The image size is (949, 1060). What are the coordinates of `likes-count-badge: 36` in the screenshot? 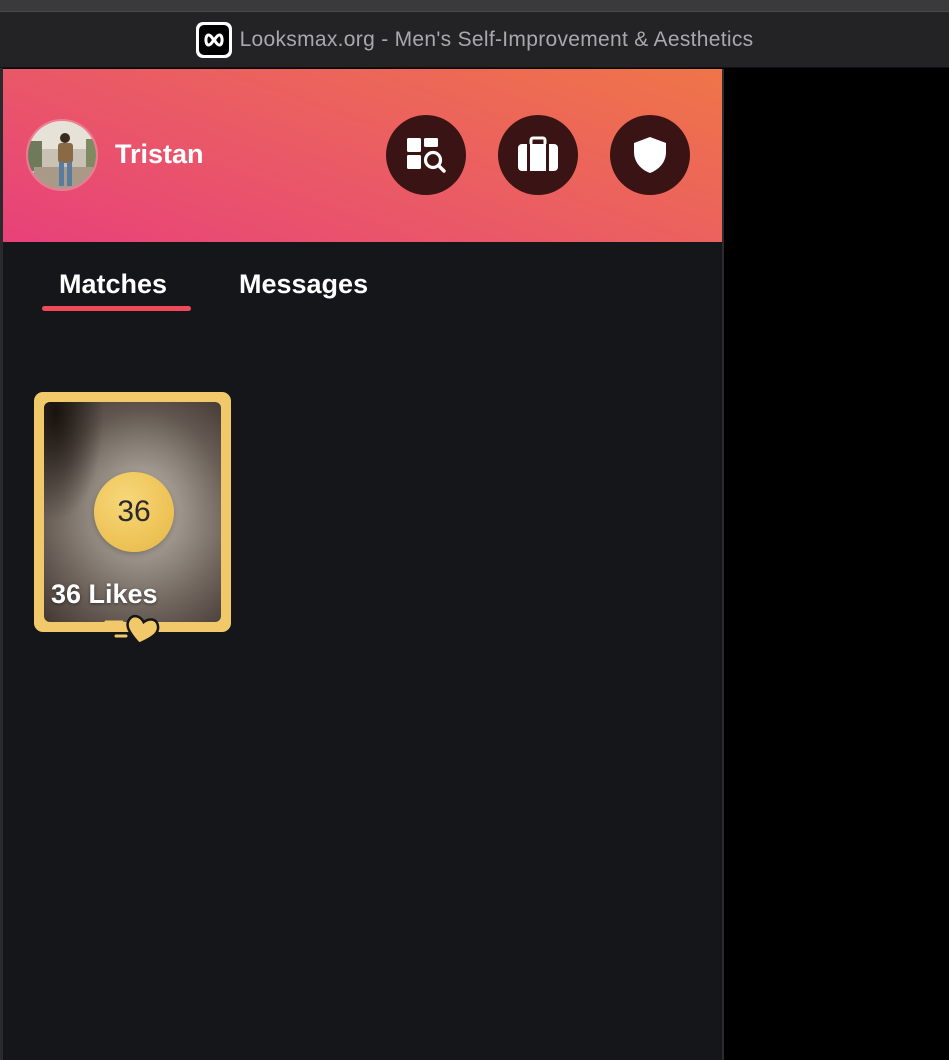 It's located at (134, 512).